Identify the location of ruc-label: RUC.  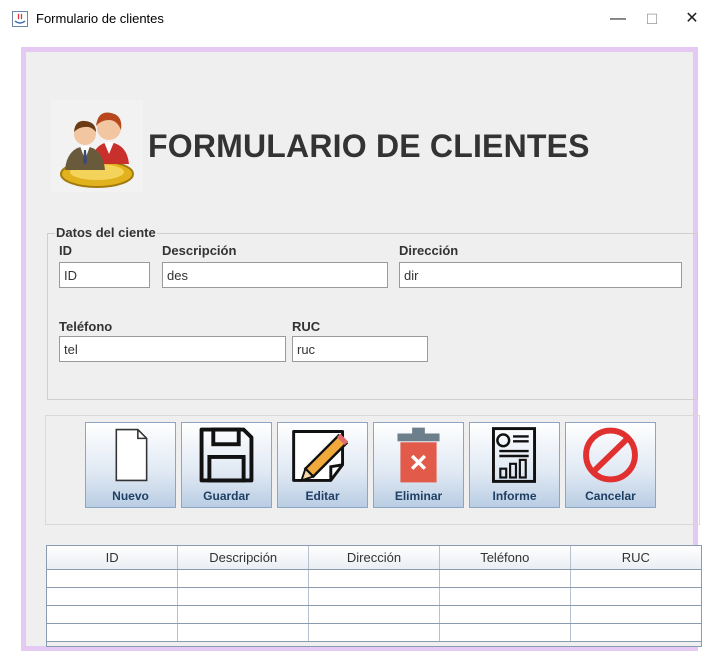
(306, 326).